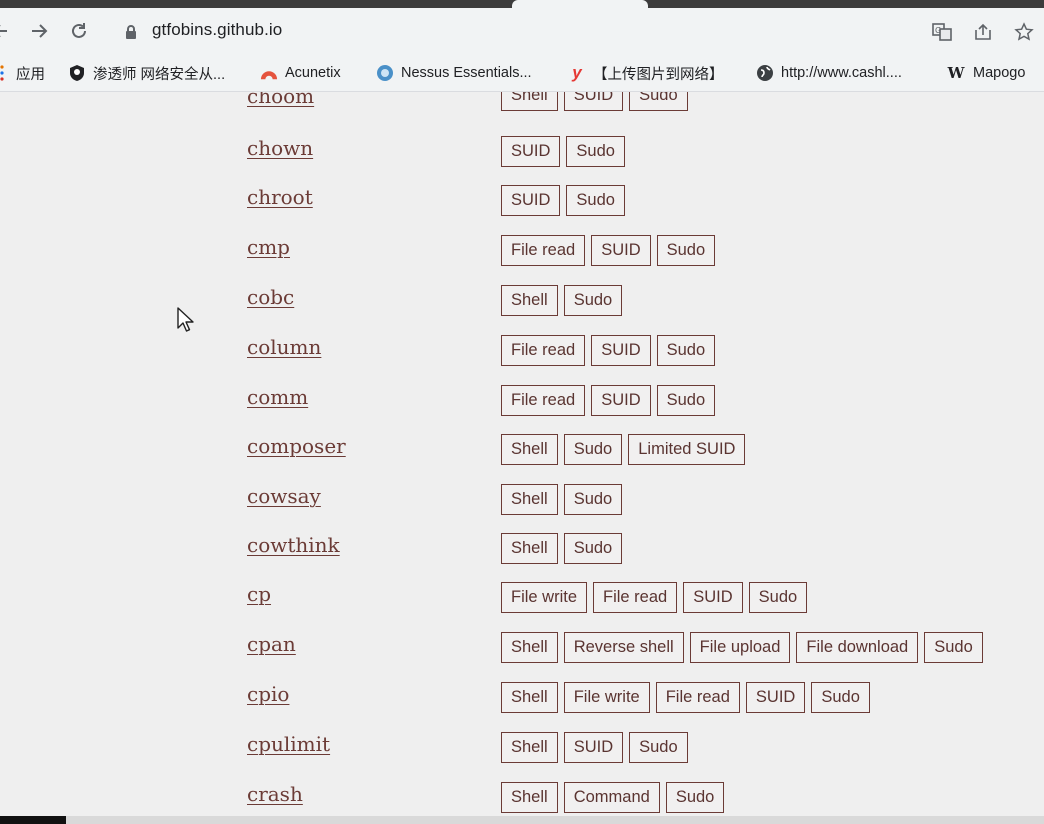  What do you see at coordinates (3, 73) in the screenshot?
I see `apps-grid-icon` at bounding box center [3, 73].